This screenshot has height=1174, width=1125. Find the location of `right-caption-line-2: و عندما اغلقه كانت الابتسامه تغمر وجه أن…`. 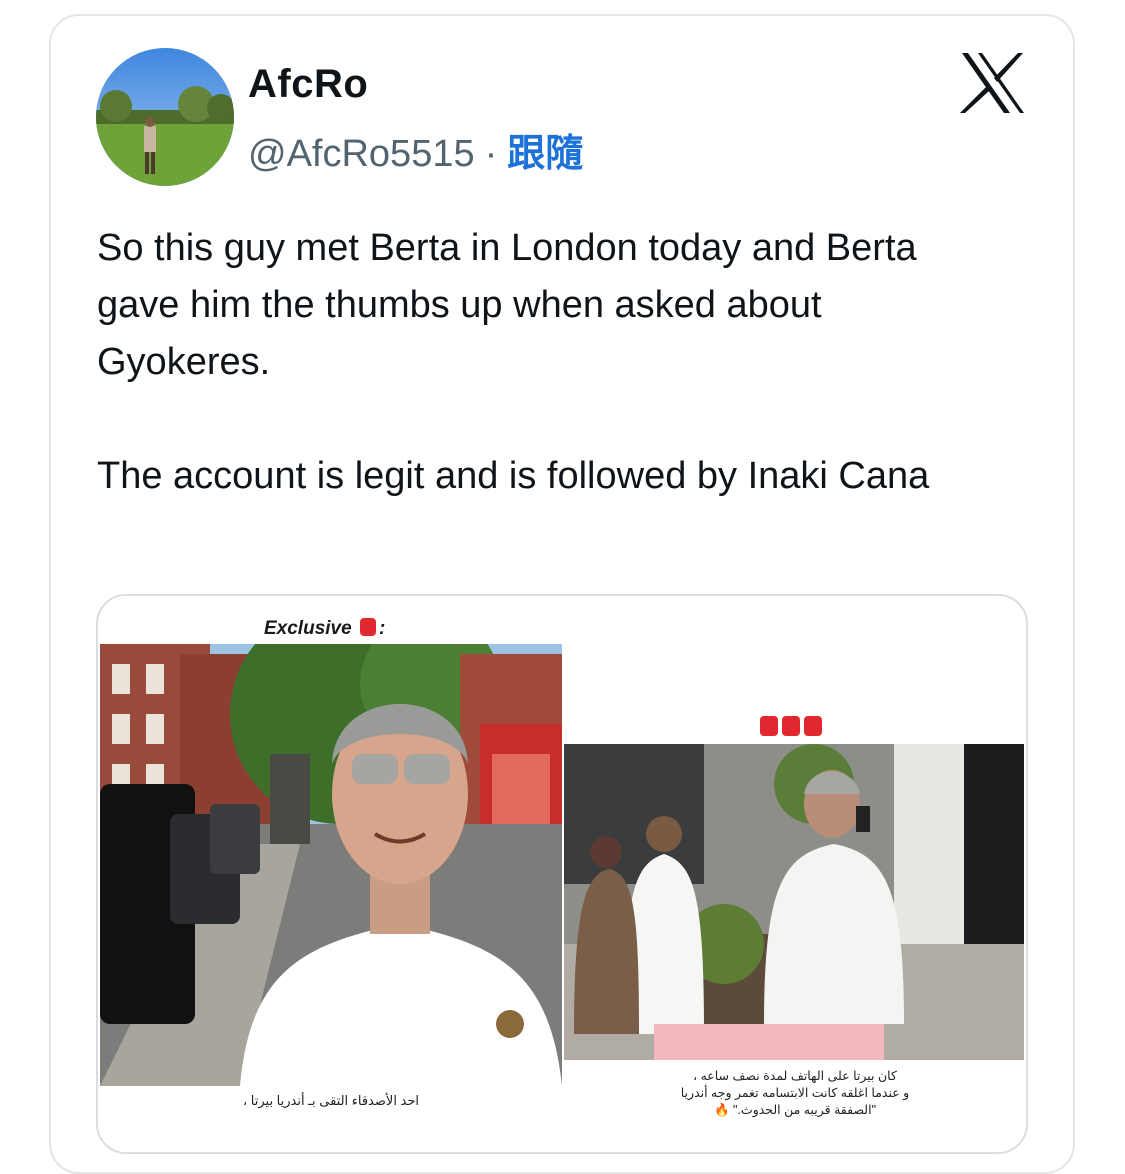

right-caption-line-2: و عندما اغلقه كانت الابتسامه تغمر وجه أن… is located at coordinates (795, 1093).